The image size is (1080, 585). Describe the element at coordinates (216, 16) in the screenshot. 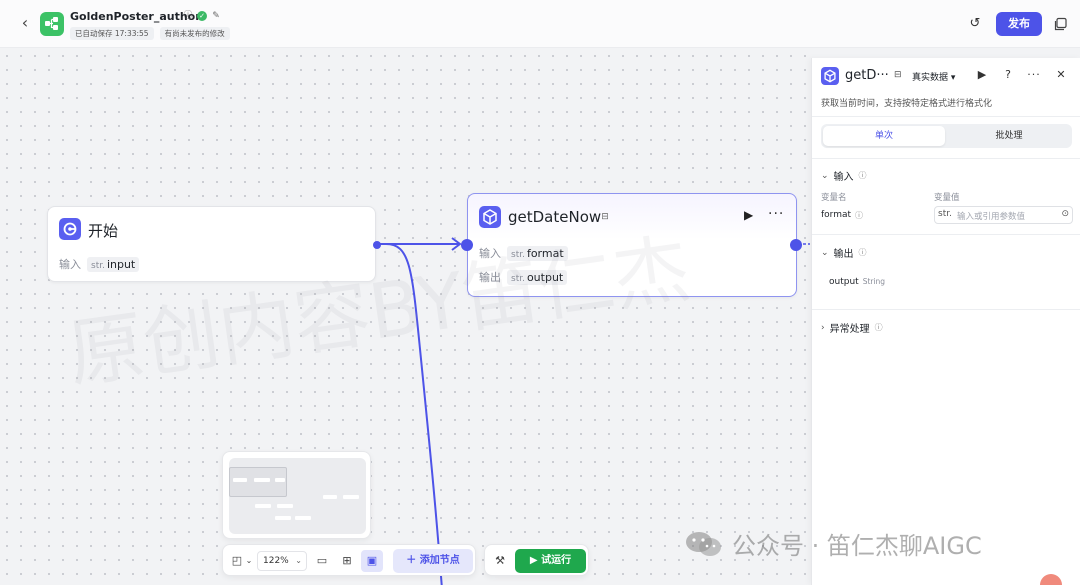

I see `edit-icon: ✎` at that location.